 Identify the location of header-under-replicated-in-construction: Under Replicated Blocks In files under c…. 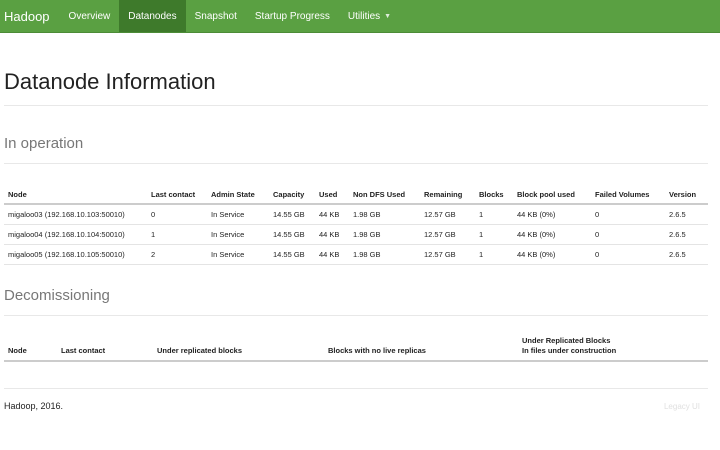
(613, 346).